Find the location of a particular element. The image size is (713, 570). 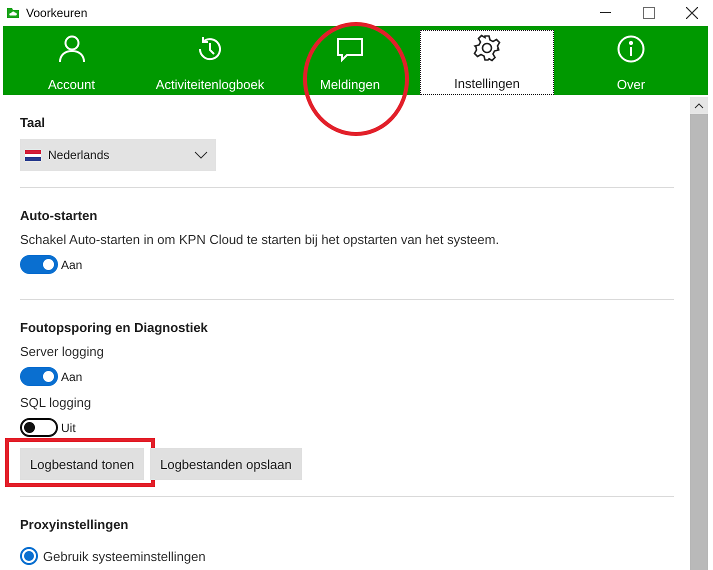

proxy-radio-option: Gebruik systeeminstellingen is located at coordinates (347, 556).